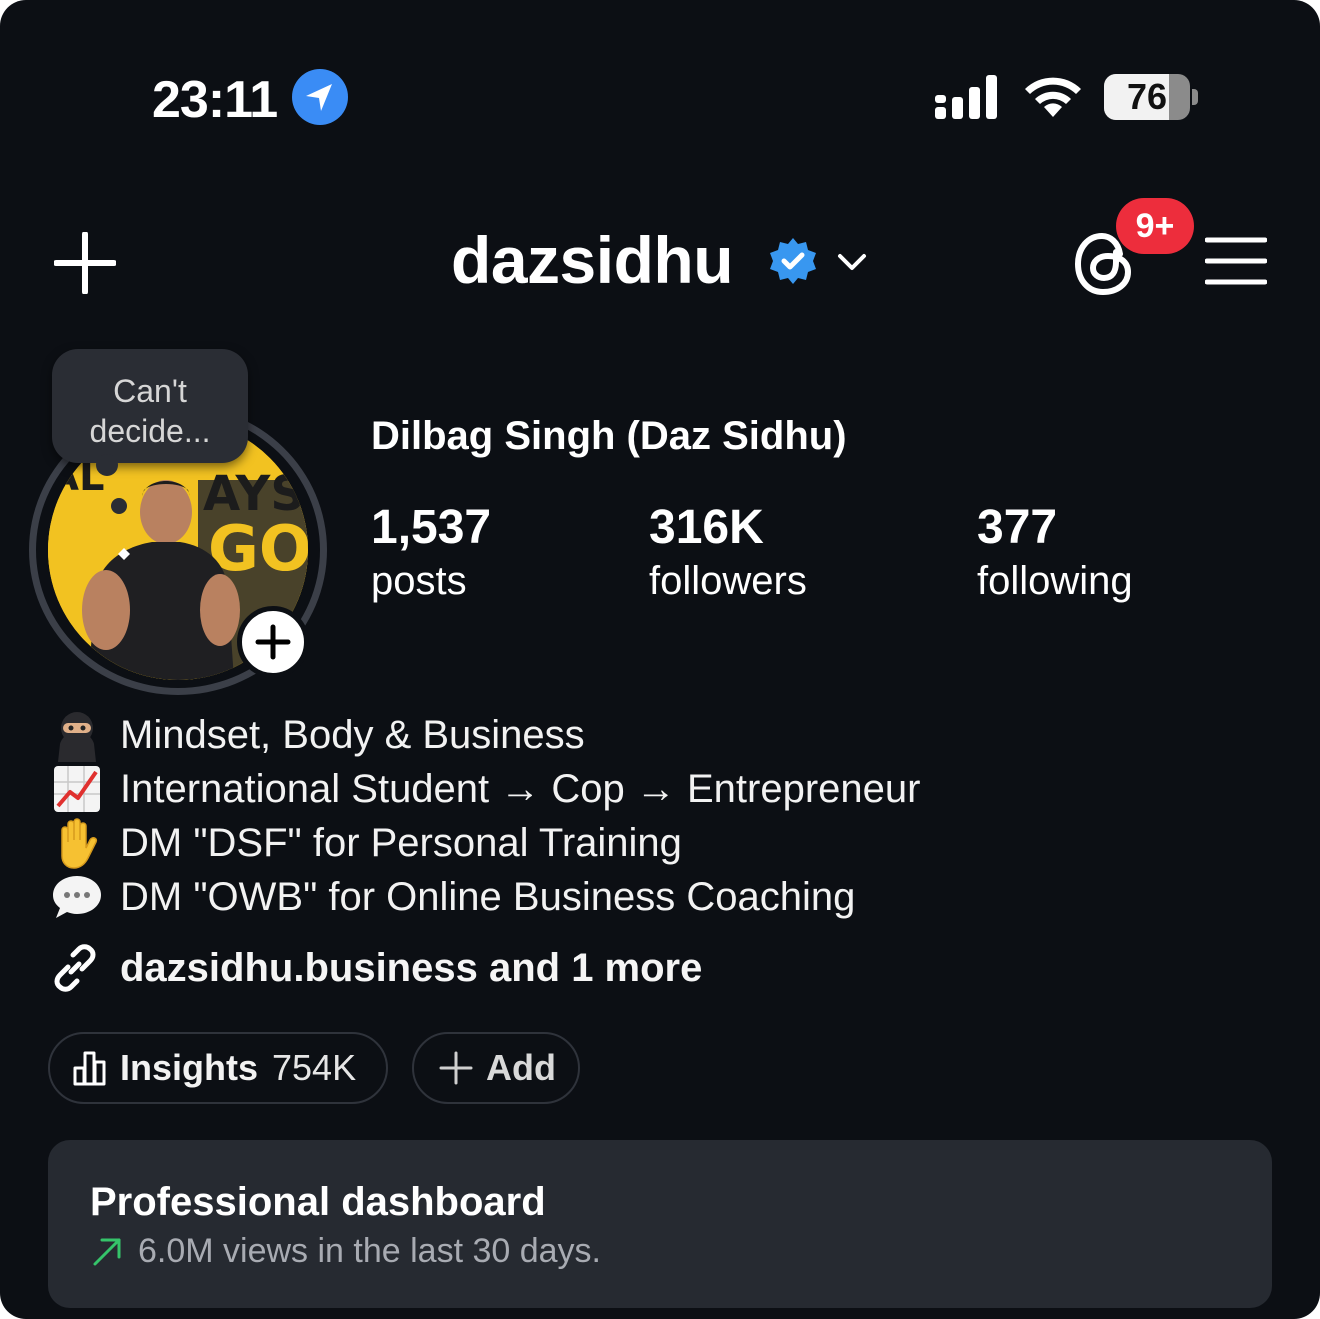 This screenshot has width=1320, height=1319. What do you see at coordinates (320, 97) in the screenshot?
I see `location-arrow-icon` at bounding box center [320, 97].